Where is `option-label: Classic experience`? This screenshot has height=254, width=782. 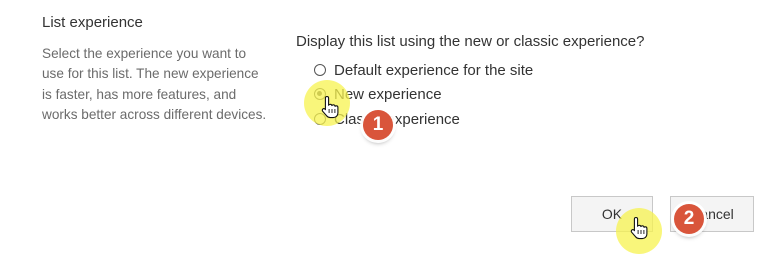
option-label: Classic experience is located at coordinates (397, 119).